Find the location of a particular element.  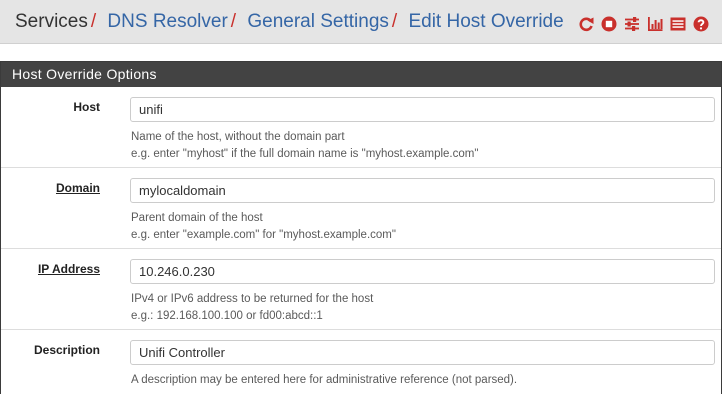

help-icon is located at coordinates (701, 24).